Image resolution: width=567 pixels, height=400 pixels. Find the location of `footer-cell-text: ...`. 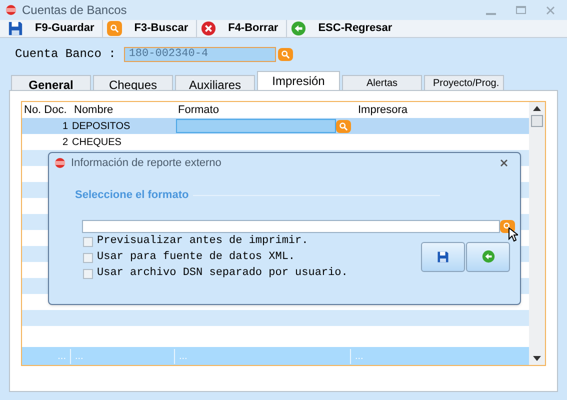

footer-cell-text: ... is located at coordinates (61, 357).